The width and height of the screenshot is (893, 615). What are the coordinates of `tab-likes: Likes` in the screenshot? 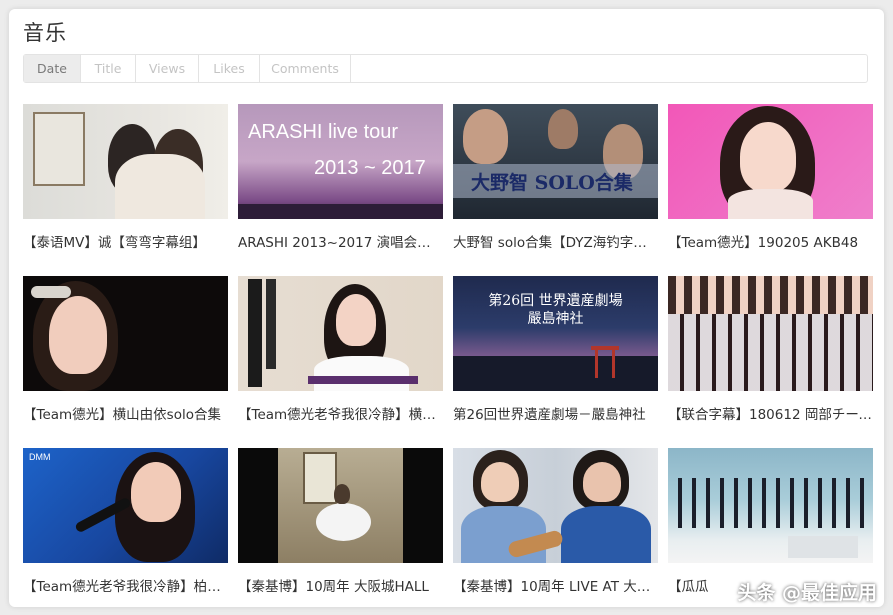 It's located at (229, 68).